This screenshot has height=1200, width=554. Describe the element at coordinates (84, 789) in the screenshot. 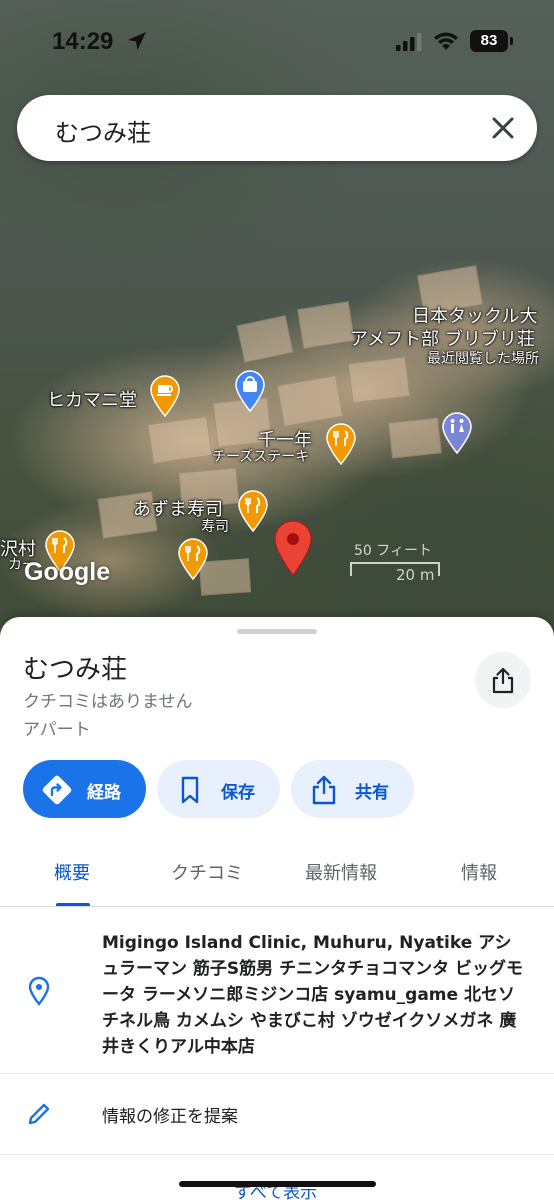

I see `directions-button: 経路` at that location.